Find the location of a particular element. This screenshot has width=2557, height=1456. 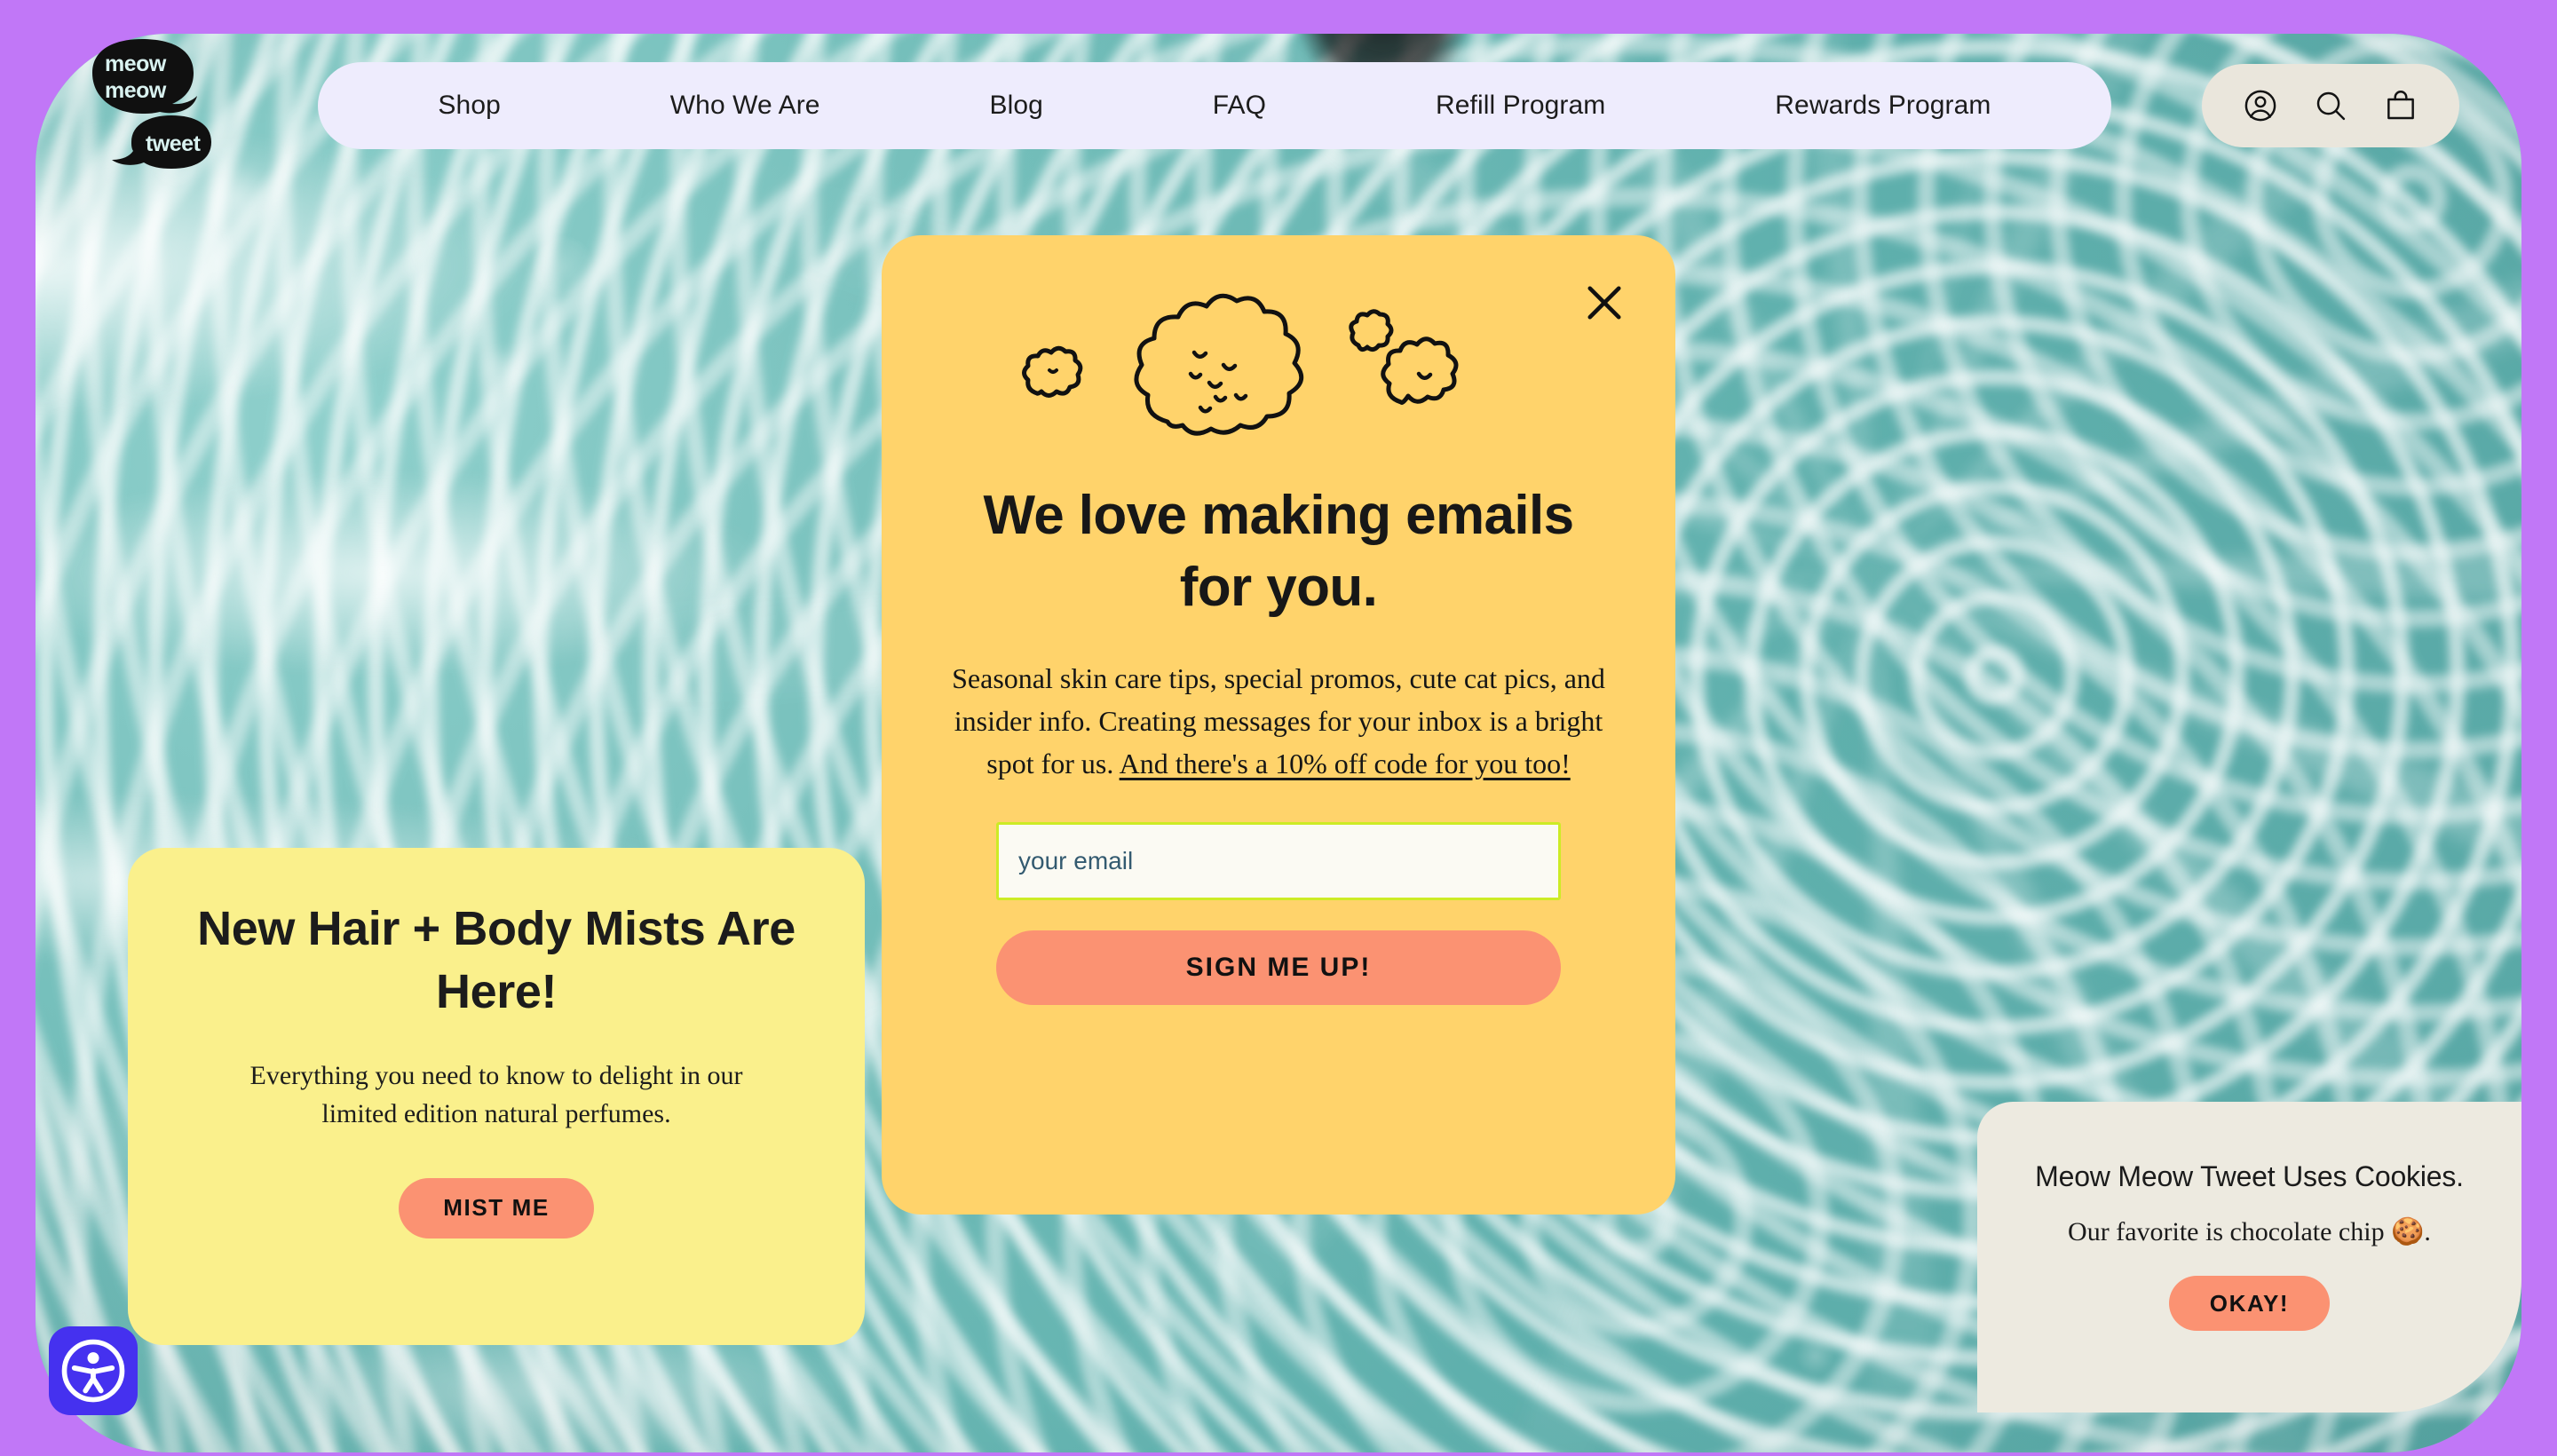

accessibility-person-icon is located at coordinates (93, 1371).